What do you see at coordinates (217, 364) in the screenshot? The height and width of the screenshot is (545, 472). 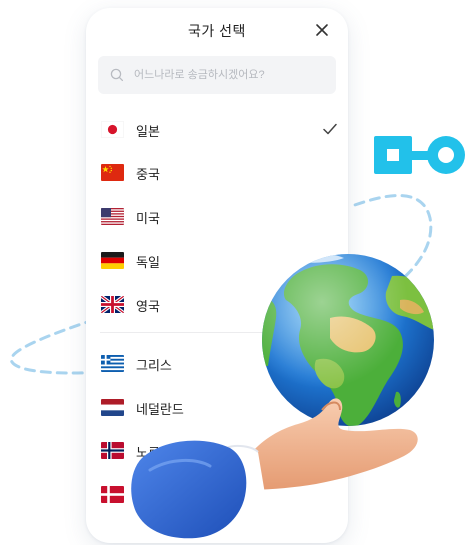 I see `country-item-greece: 그리스` at bounding box center [217, 364].